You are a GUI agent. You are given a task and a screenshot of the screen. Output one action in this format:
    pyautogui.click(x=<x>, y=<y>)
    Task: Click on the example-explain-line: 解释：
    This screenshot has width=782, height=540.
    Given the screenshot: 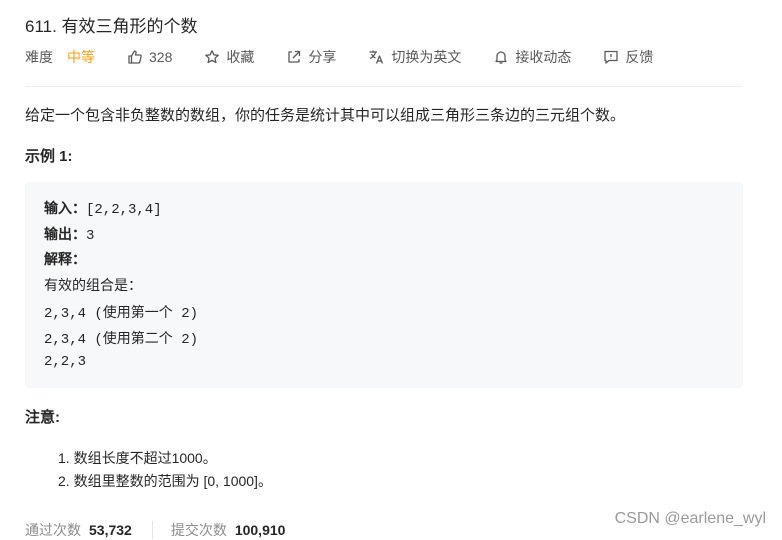 What is the action you would take?
    pyautogui.click(x=65, y=259)
    